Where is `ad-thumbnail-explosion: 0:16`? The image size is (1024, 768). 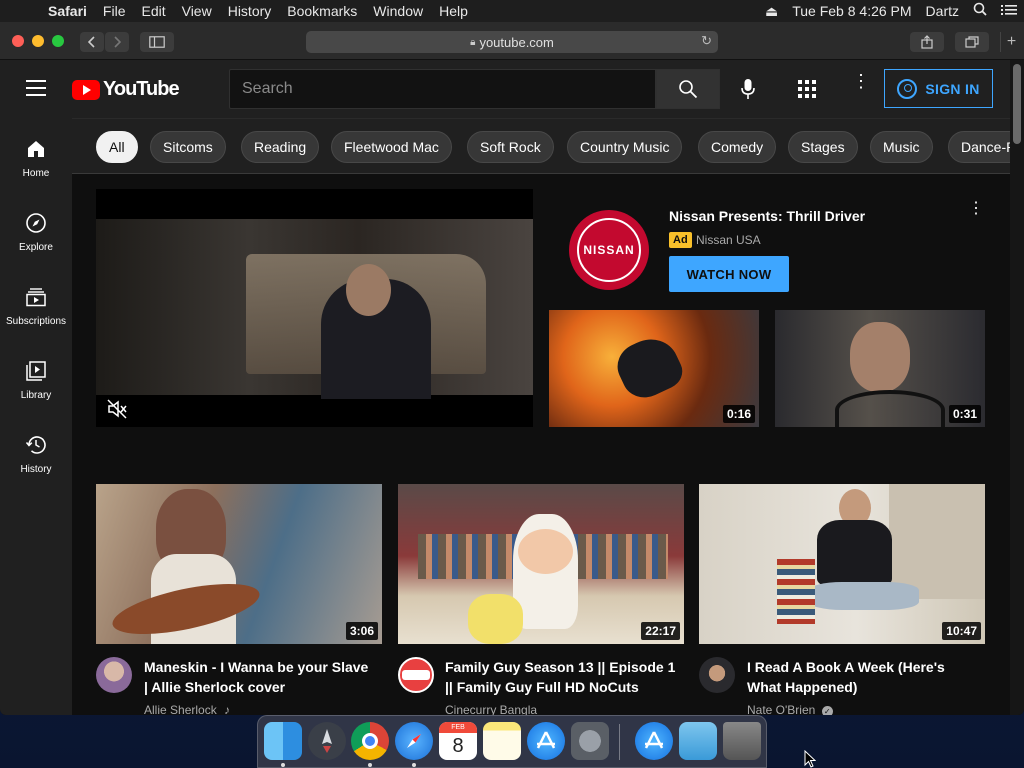
ad-thumbnail-explosion: 0:16 is located at coordinates (654, 368).